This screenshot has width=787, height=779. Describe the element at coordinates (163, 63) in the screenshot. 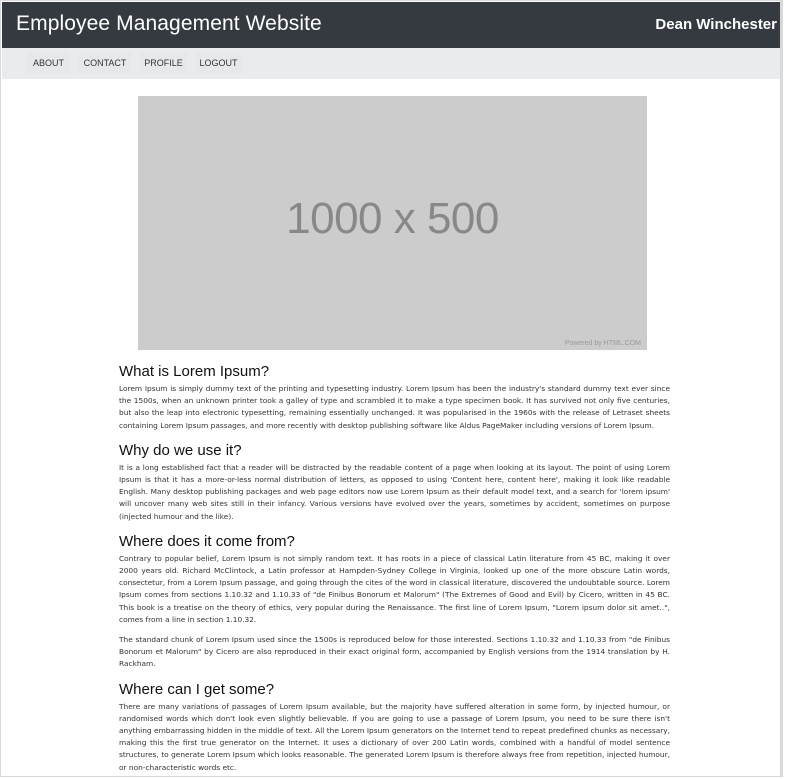

I see `nav-profile: PROFILE` at that location.